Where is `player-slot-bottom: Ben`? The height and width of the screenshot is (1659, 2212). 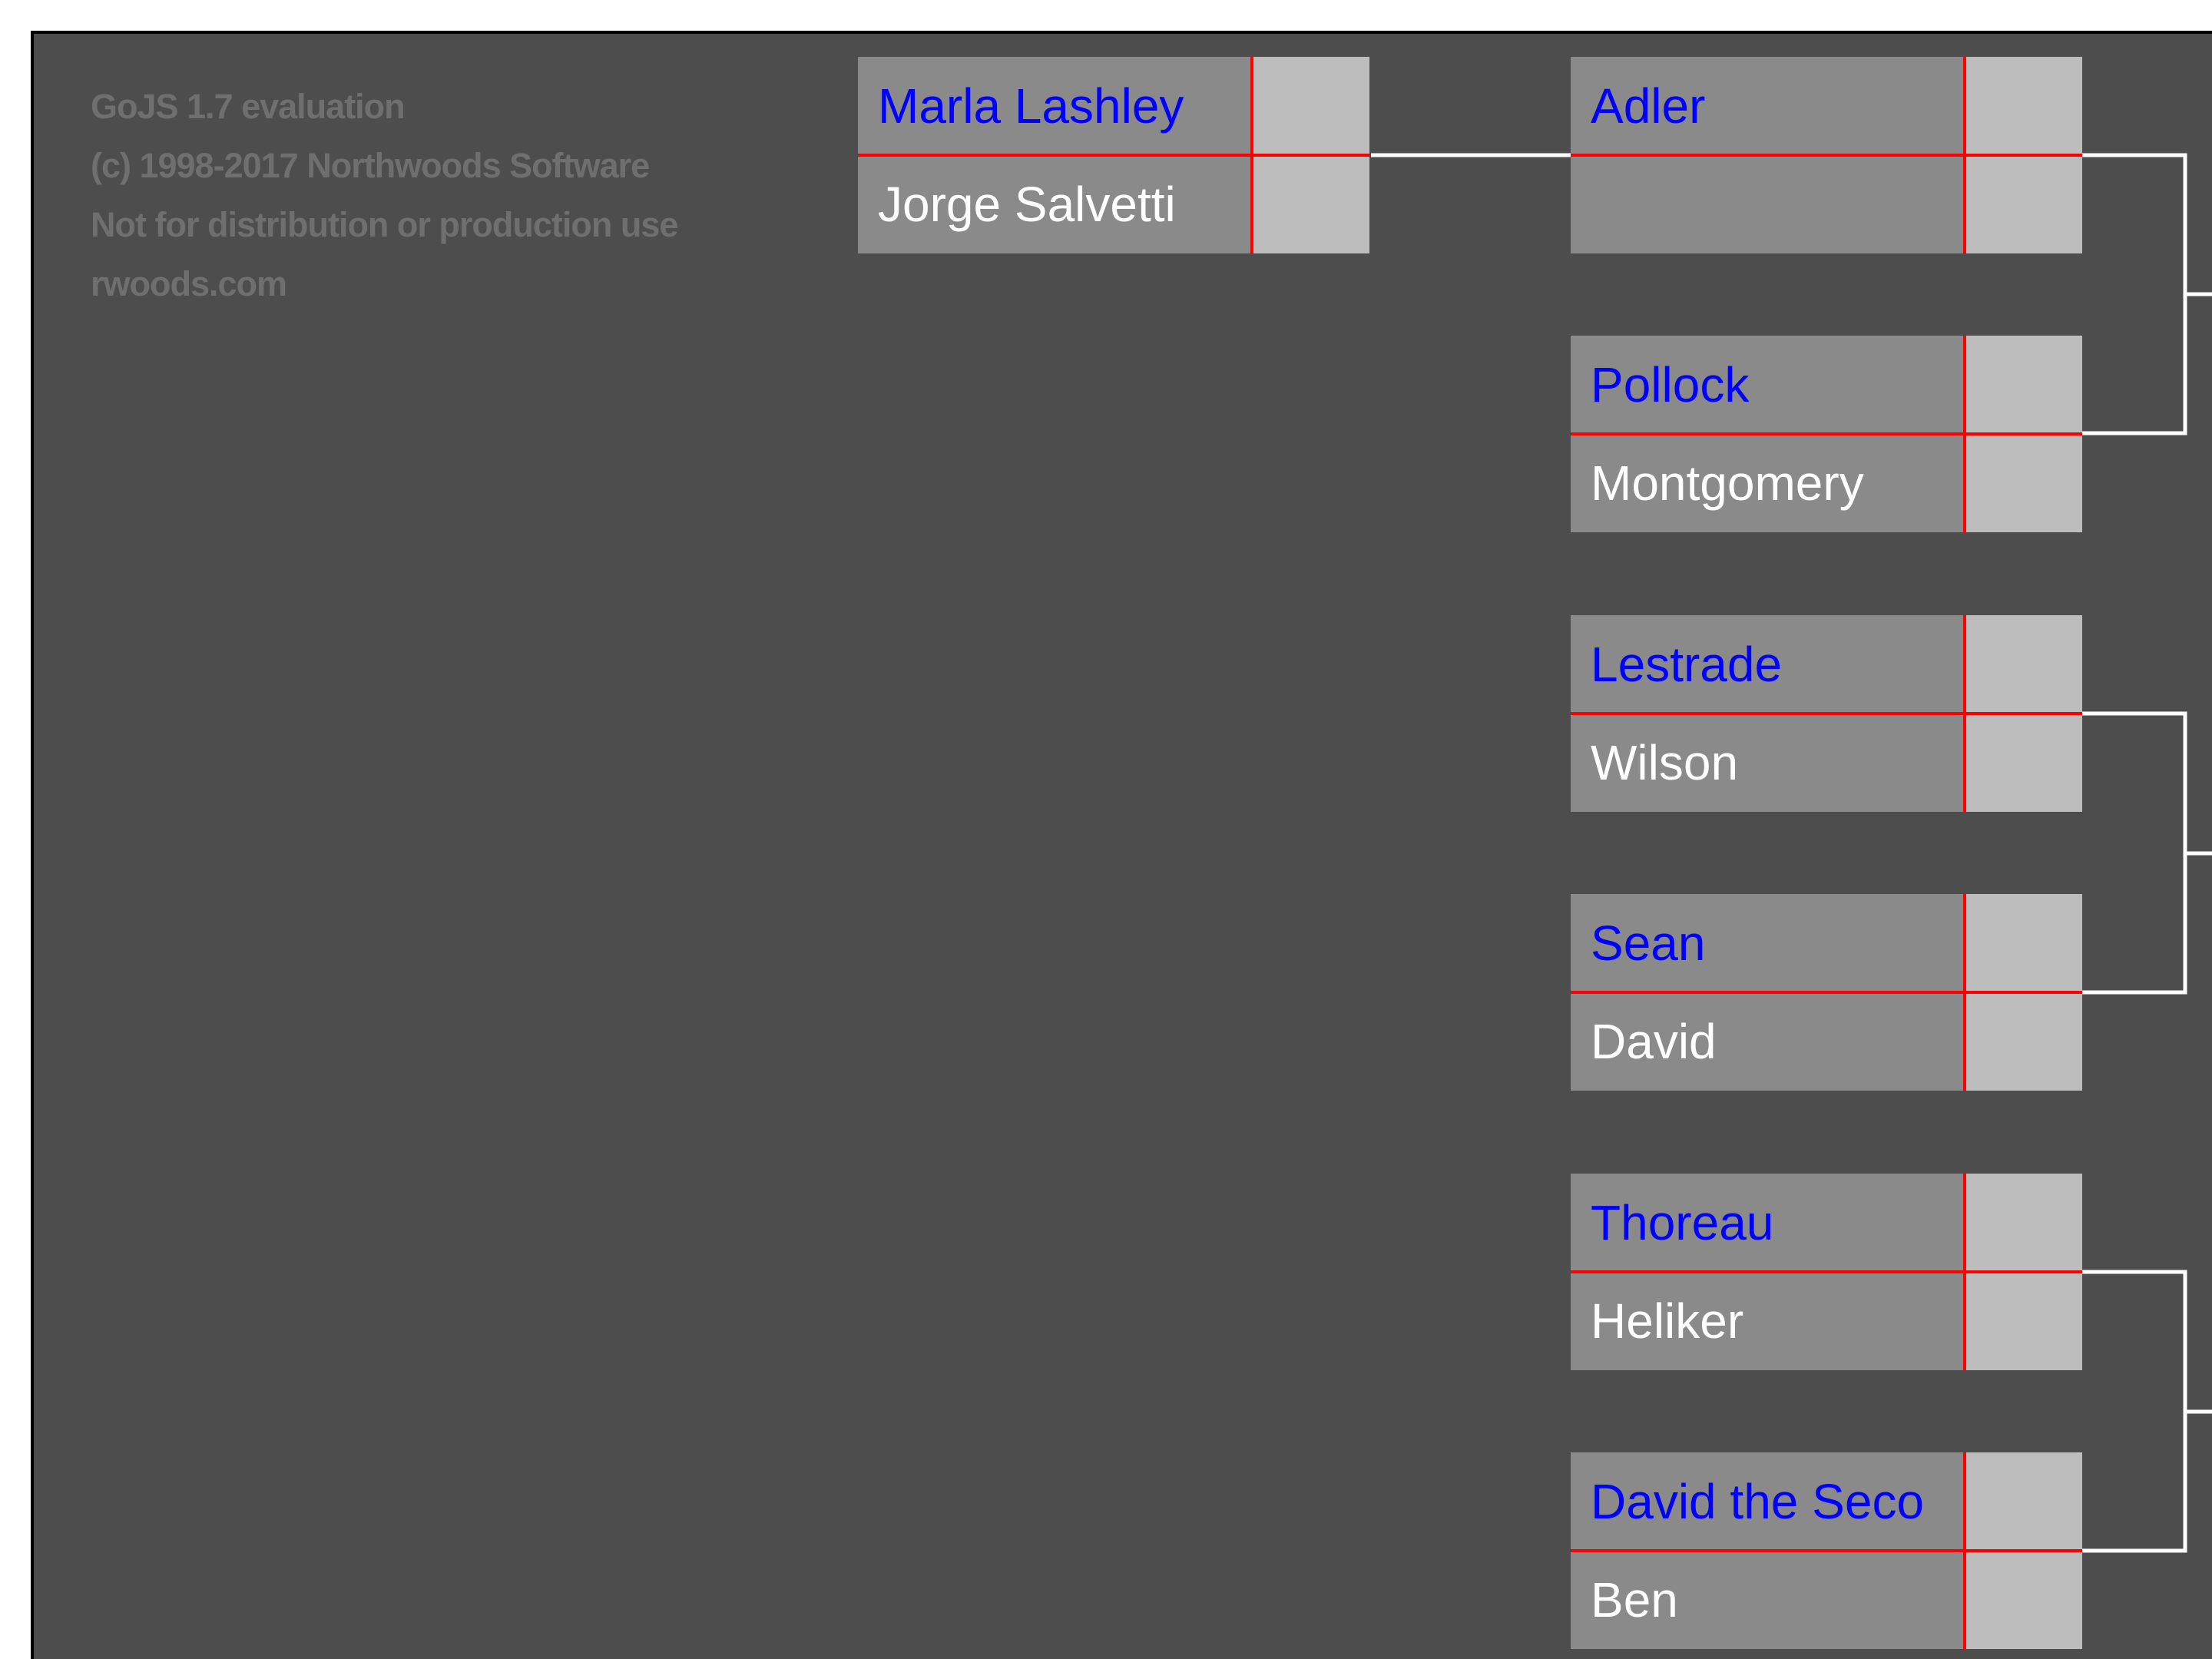
player-slot-bottom: Ben is located at coordinates (1826, 1600).